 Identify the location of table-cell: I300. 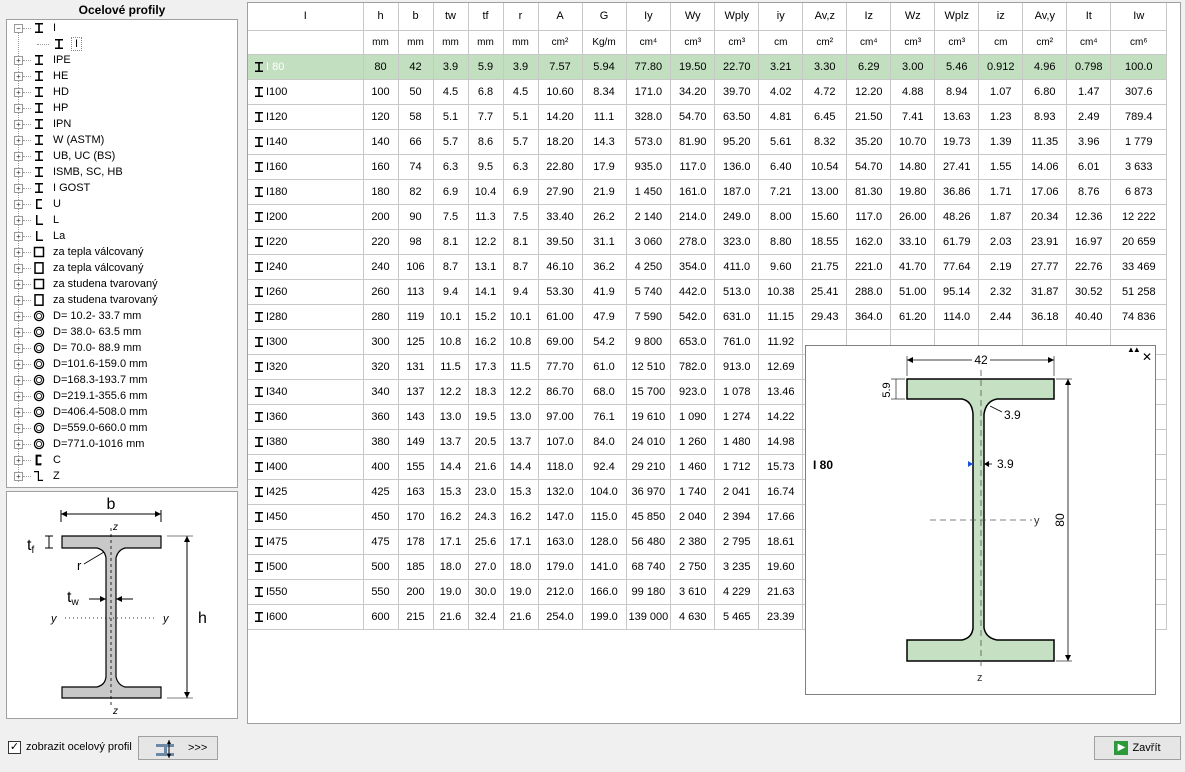
(306, 342).